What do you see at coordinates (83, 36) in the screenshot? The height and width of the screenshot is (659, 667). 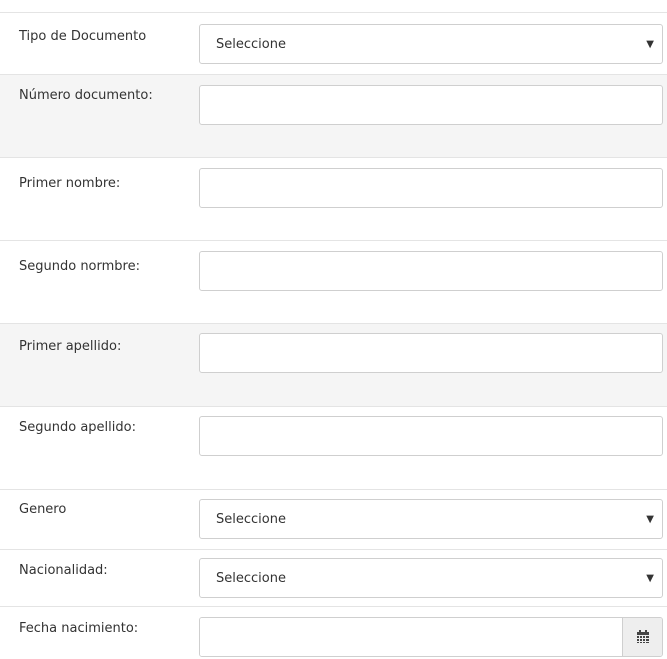 I see `tipo-documento-label: Tipo de Documento` at bounding box center [83, 36].